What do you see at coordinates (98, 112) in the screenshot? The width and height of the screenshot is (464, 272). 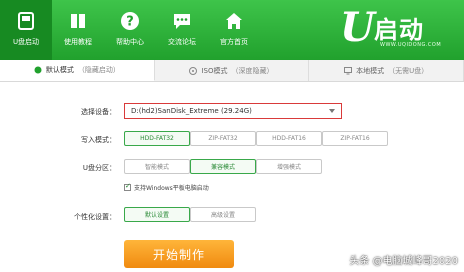 I see `device-label: 选择设备：` at bounding box center [98, 112].